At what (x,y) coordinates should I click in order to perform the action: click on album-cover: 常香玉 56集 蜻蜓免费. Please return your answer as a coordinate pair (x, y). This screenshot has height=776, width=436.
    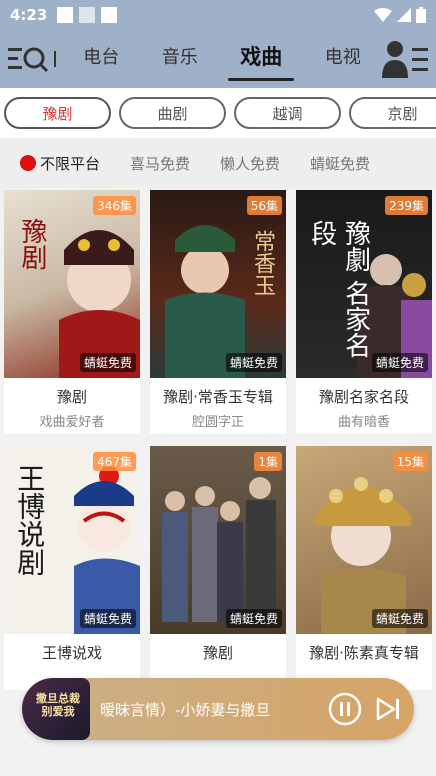
    Looking at the image, I should click on (218, 284).